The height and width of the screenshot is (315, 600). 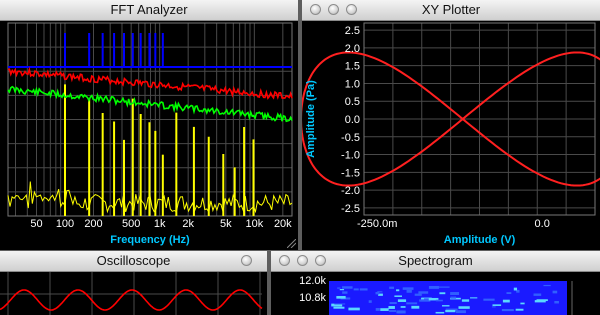 I want to click on spec-window-title: Spectrogram, so click(x=435, y=260).